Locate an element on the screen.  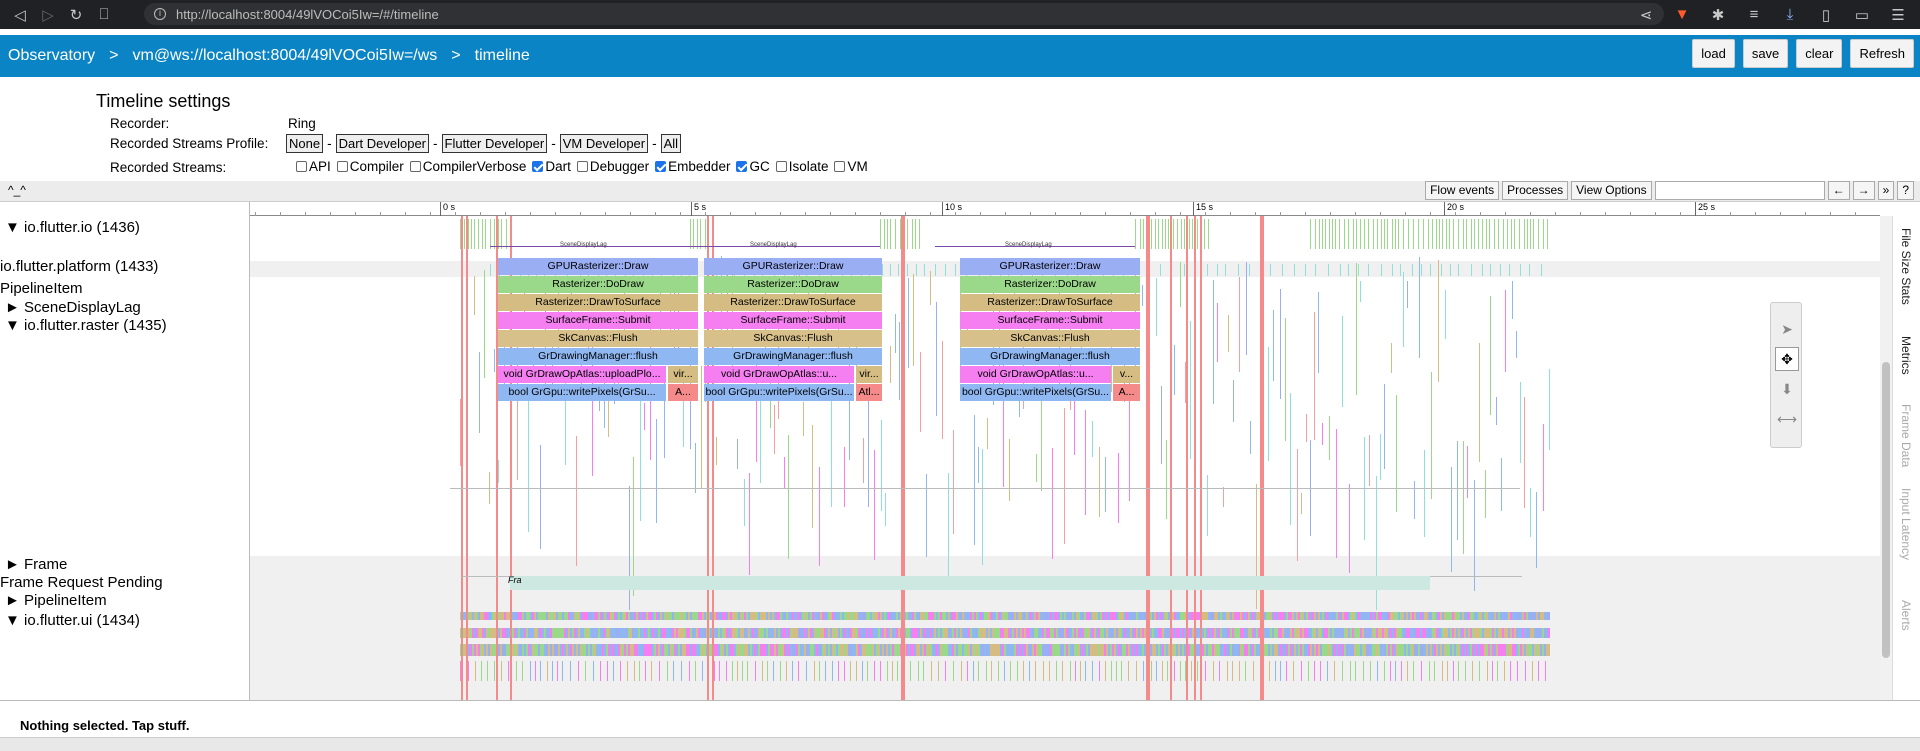
stream-vm: VM is located at coordinates (851, 166).